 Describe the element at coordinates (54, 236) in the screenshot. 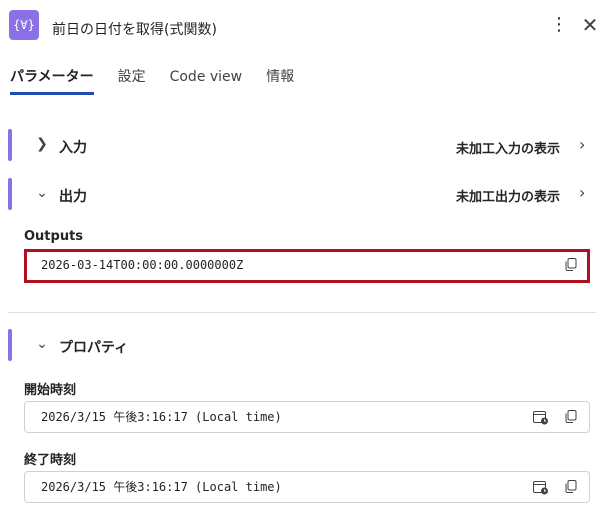

I see `outputs-label: Outputs` at that location.